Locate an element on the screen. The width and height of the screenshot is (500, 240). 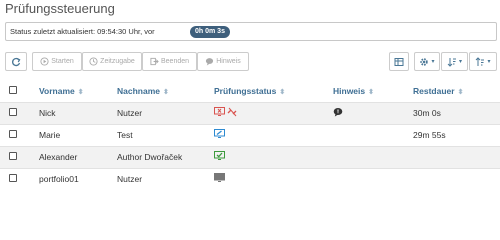
table-row: portfolio01 Nutzer is located at coordinates (250, 178).